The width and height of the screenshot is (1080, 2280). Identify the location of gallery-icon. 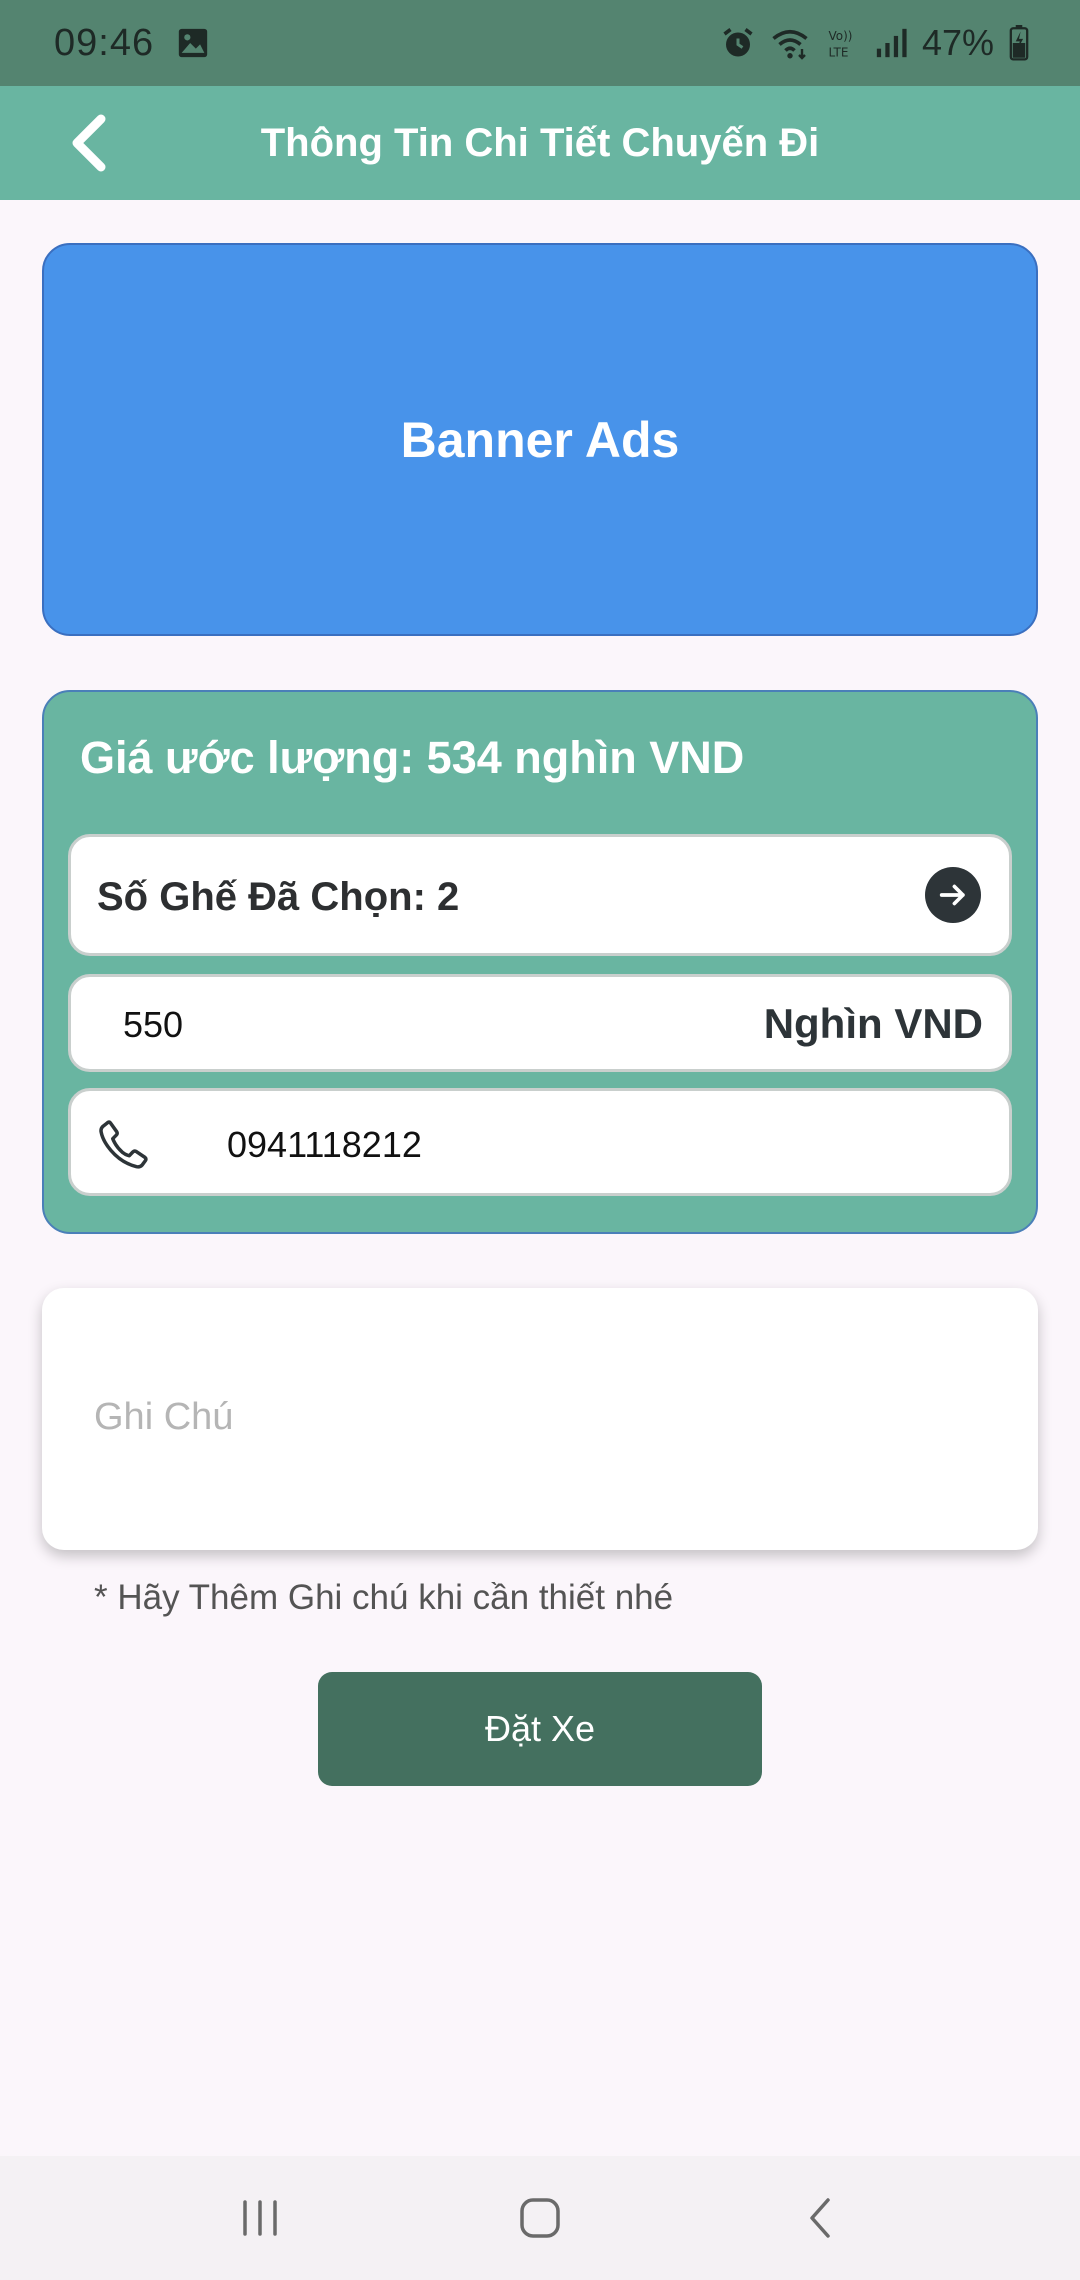
(193, 43).